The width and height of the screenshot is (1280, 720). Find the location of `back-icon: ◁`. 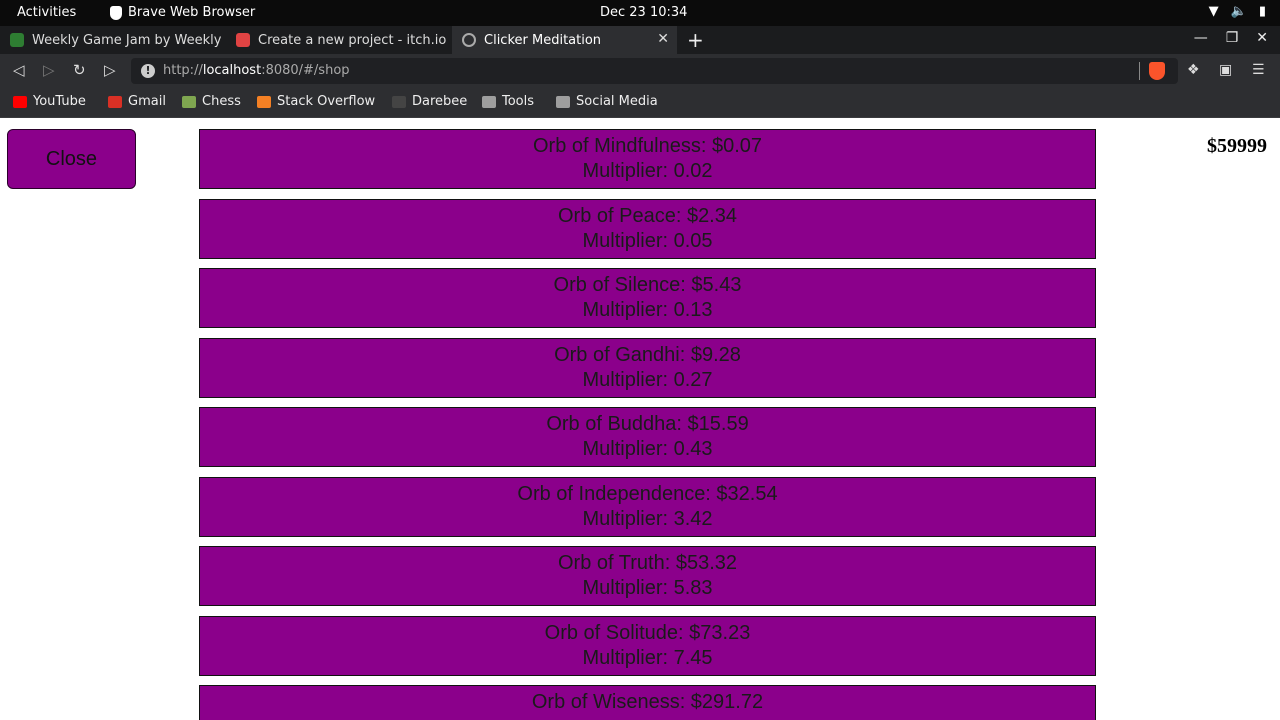

back-icon: ◁ is located at coordinates (19, 70).